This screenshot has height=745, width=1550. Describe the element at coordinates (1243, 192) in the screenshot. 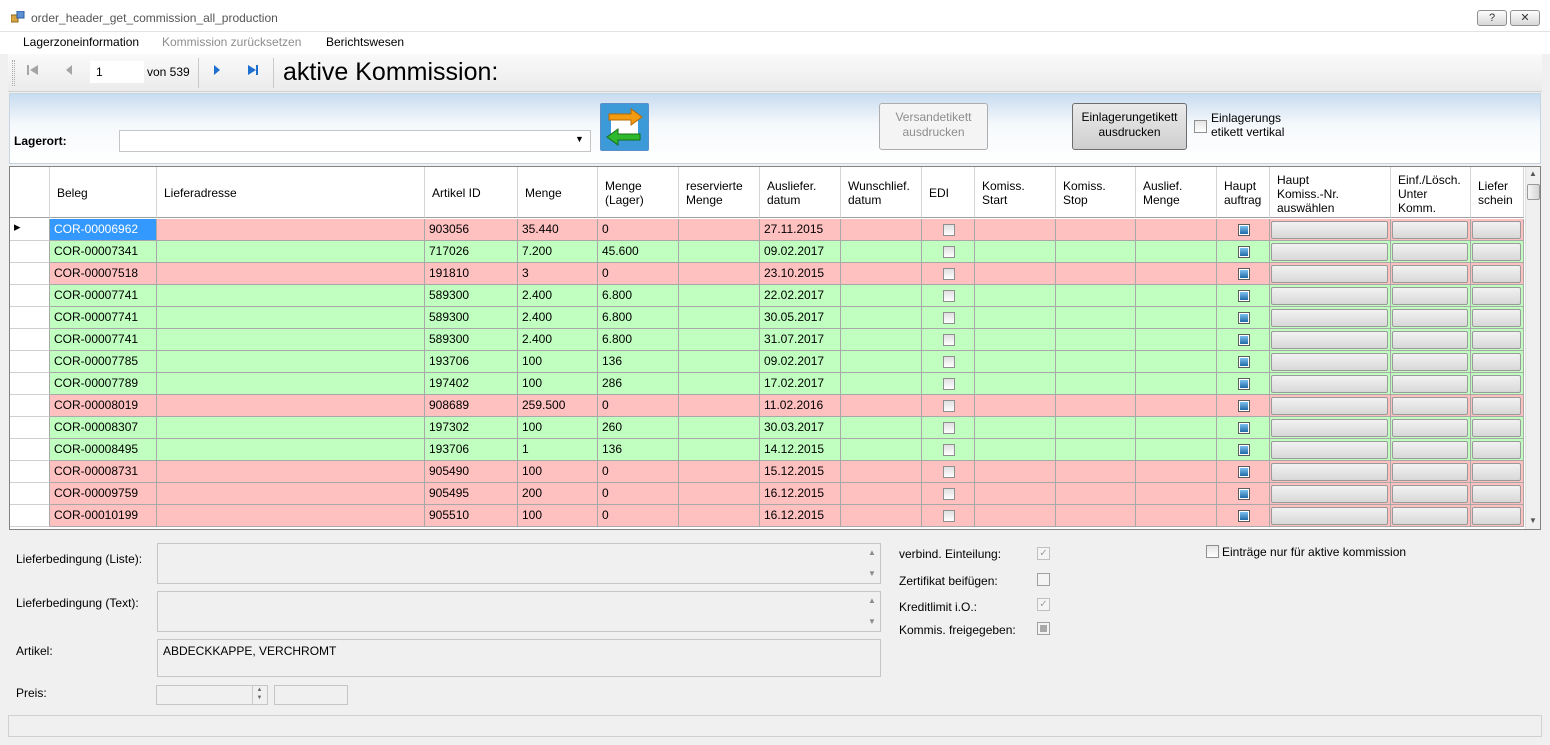

I see `column-header-haupt: Haupt auftrag` at that location.